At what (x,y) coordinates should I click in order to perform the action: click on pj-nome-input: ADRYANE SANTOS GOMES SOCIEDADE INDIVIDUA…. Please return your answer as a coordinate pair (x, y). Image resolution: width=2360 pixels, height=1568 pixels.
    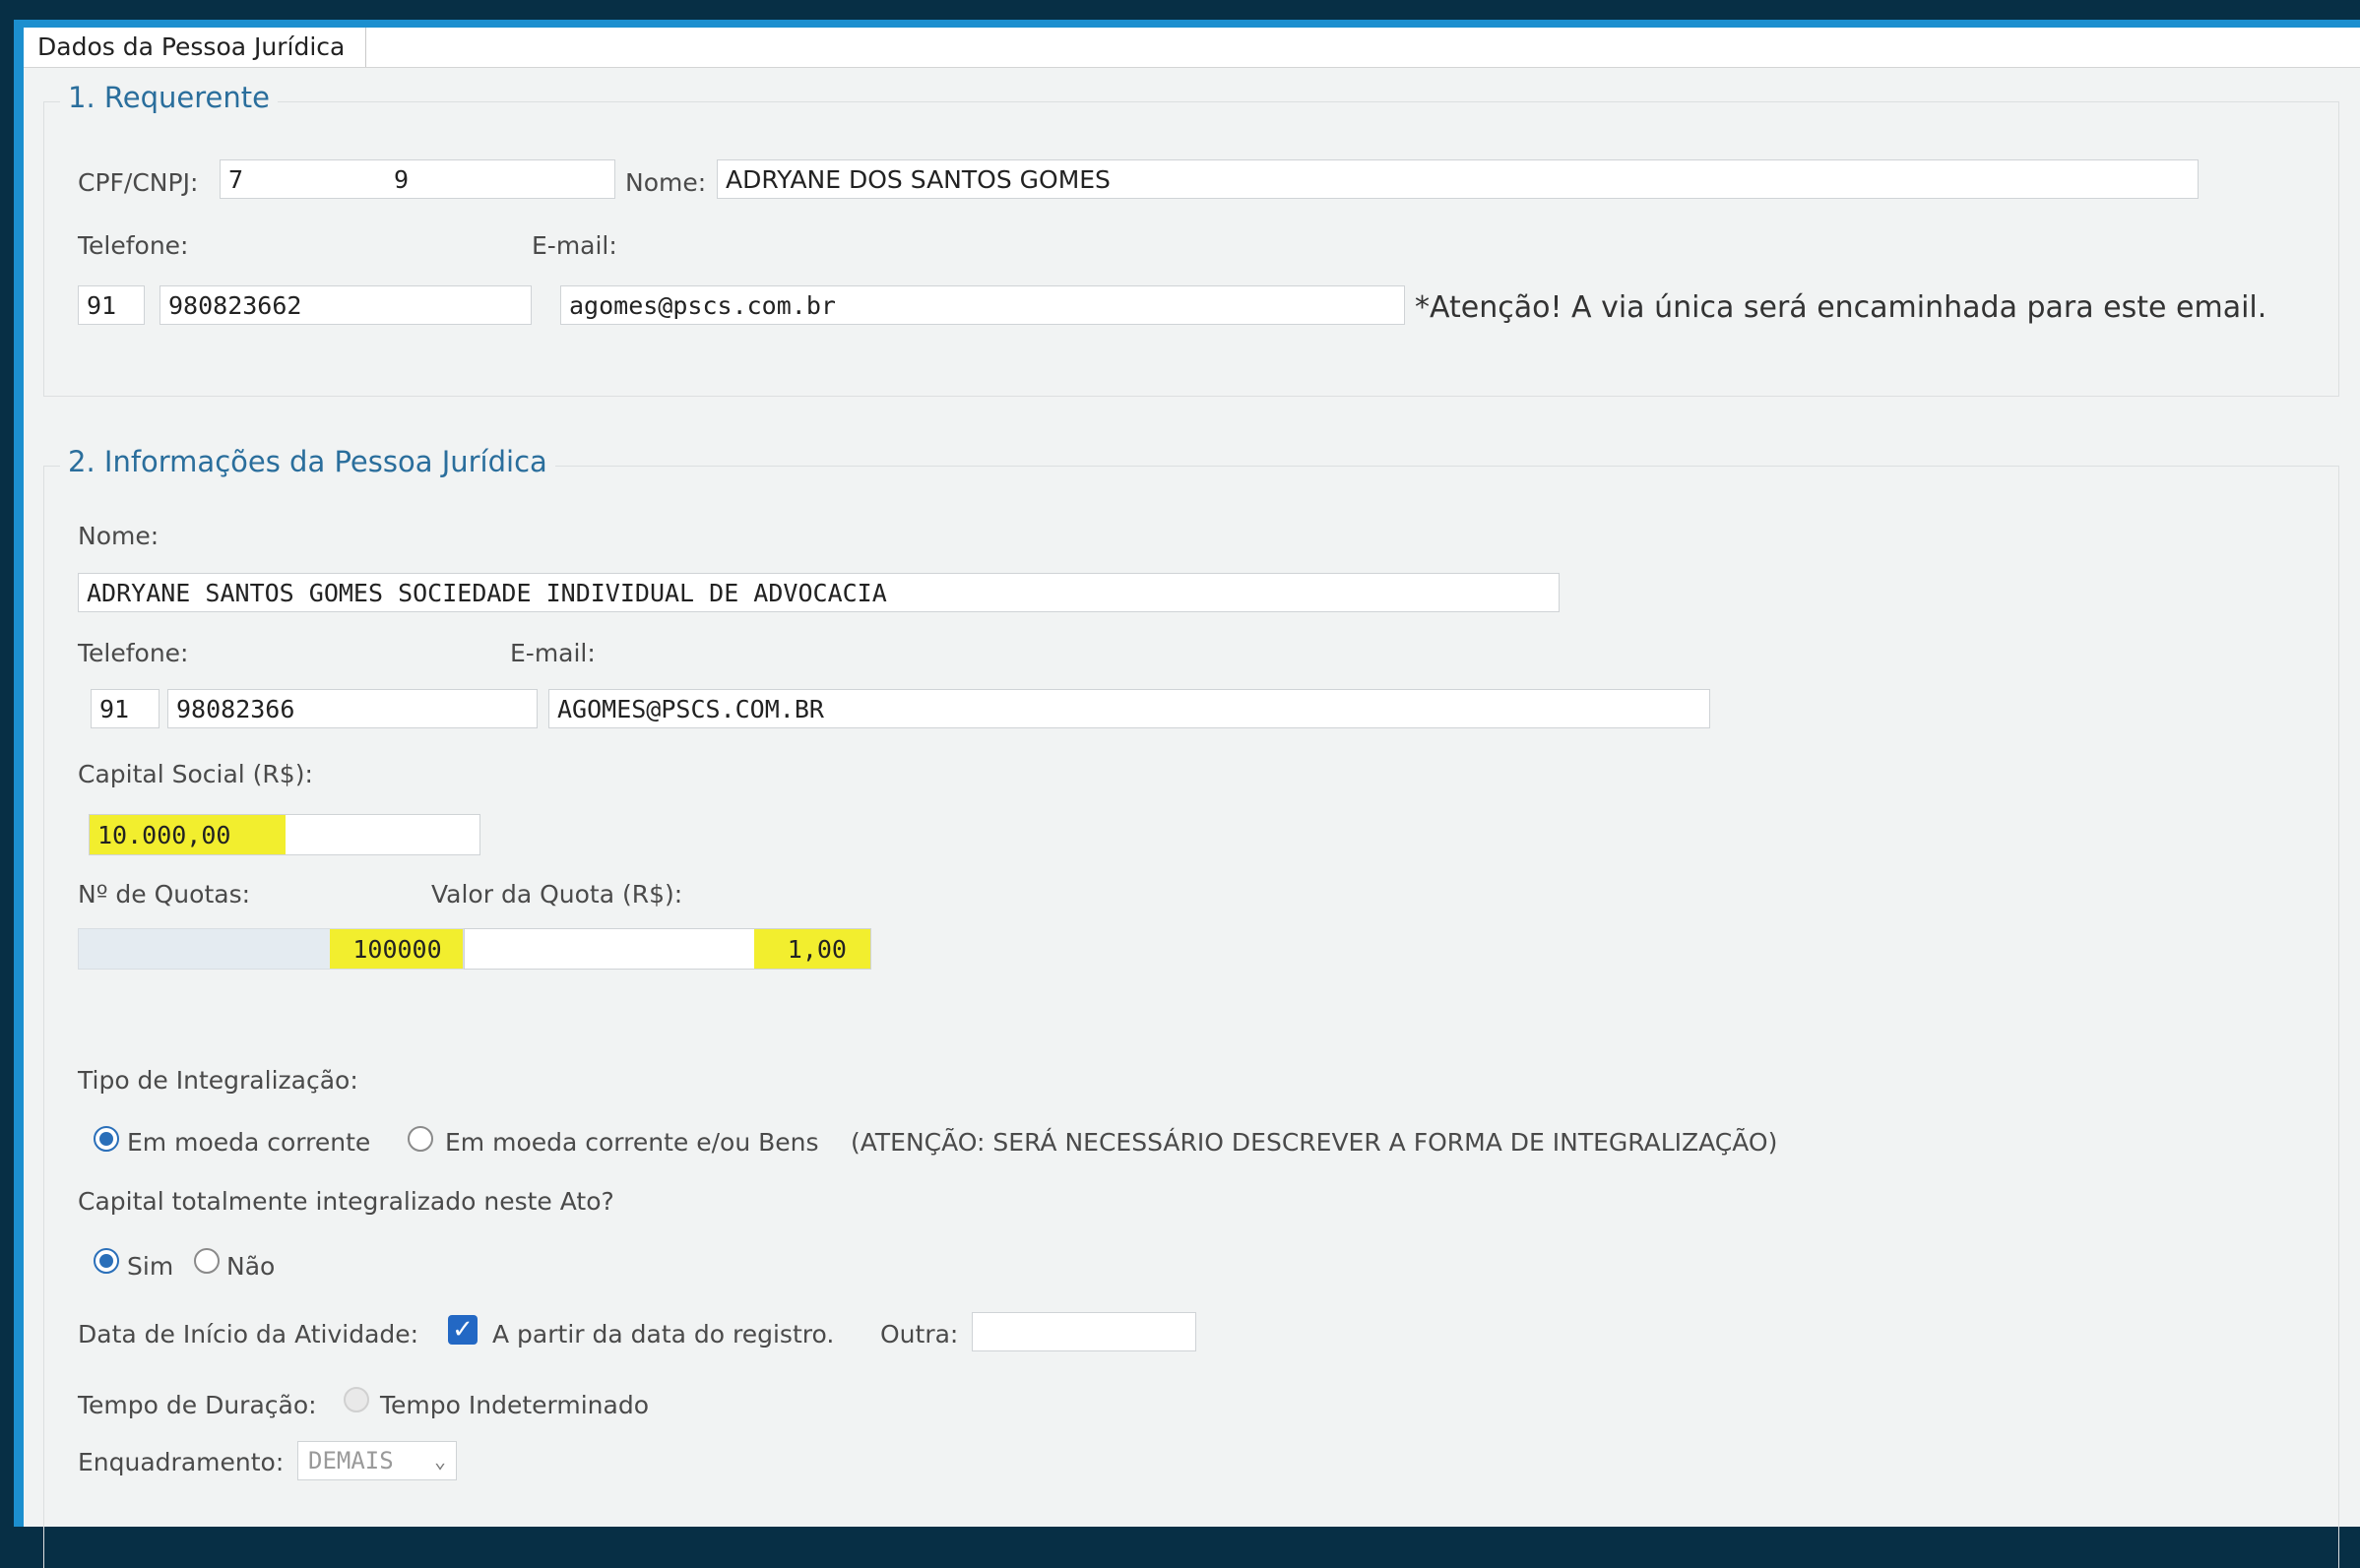
    Looking at the image, I should click on (819, 592).